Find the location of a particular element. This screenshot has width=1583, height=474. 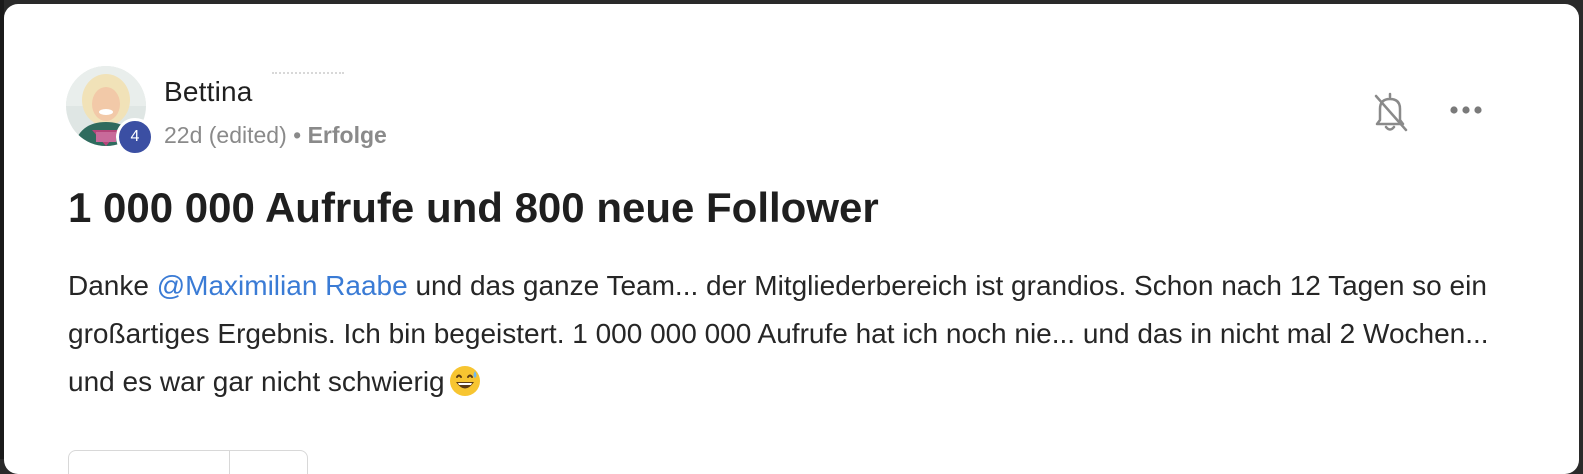

more-horizontal-icon is located at coordinates (1466, 110).